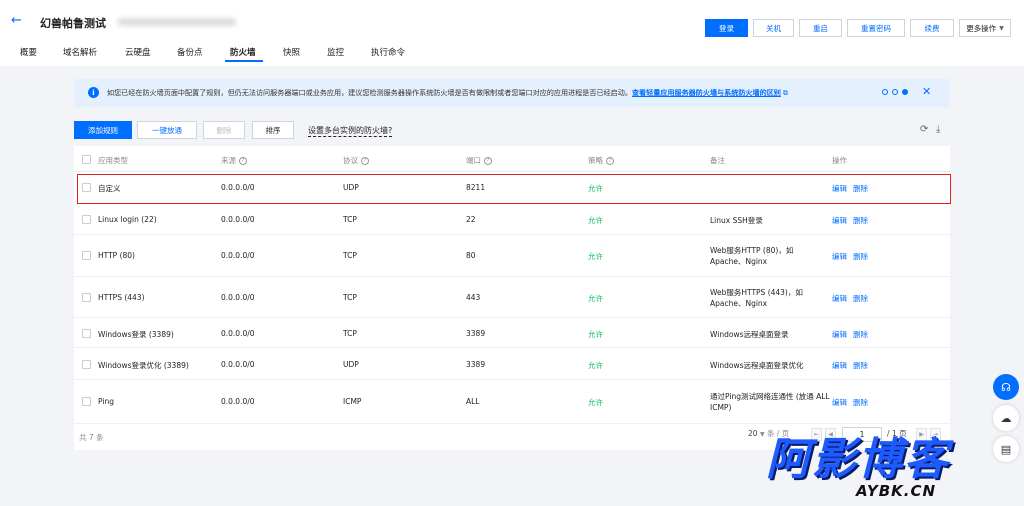 This screenshot has width=1024, height=506. What do you see at coordinates (103, 130) in the screenshot?
I see `add-rule-button: 添加规则` at bounding box center [103, 130].